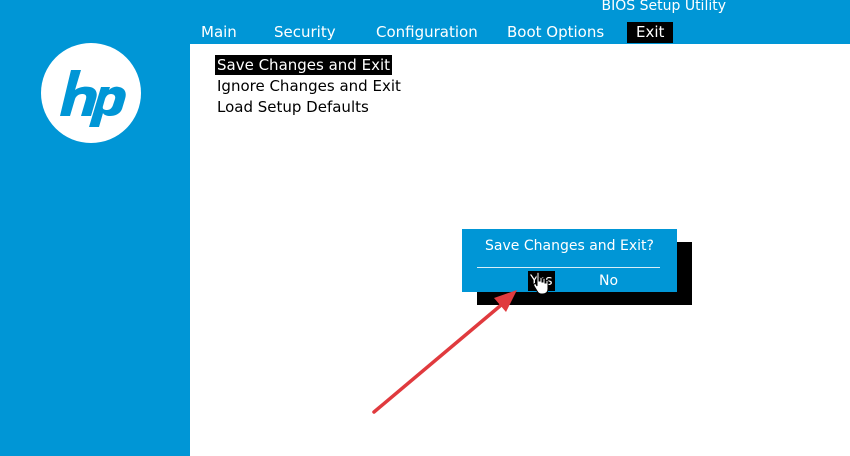 The image size is (850, 456). Describe the element at coordinates (305, 32) in the screenshot. I see `tab-security: Security` at that location.